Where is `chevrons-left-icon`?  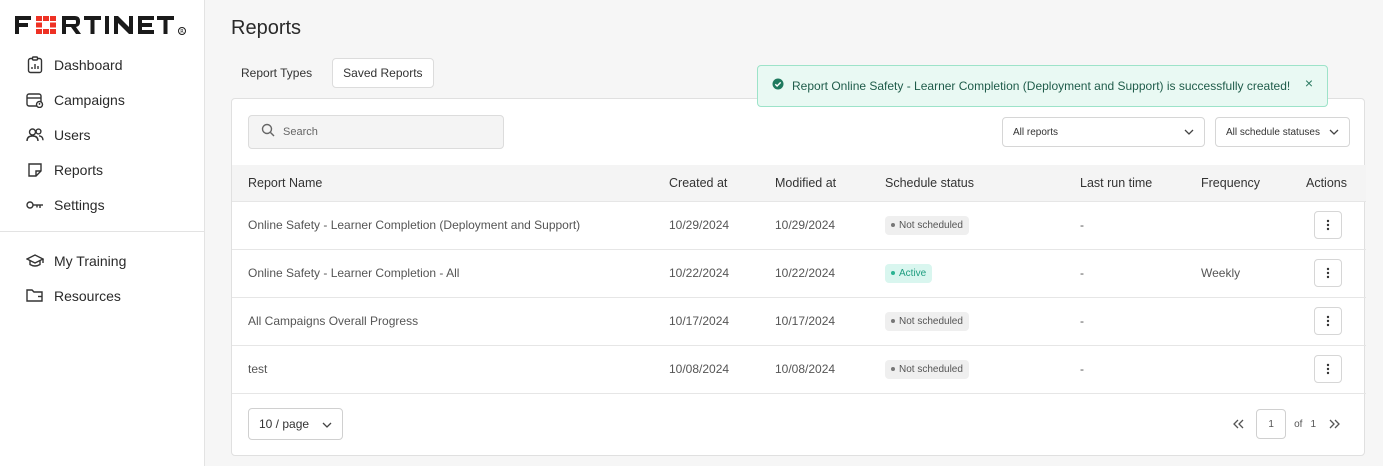
chevrons-left-icon is located at coordinates (1238, 424).